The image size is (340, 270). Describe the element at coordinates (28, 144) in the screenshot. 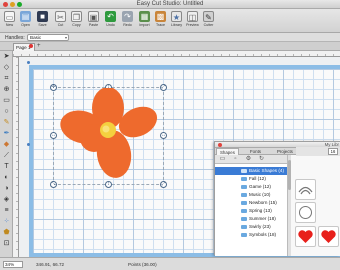

I see `mat-side-marker` at that location.